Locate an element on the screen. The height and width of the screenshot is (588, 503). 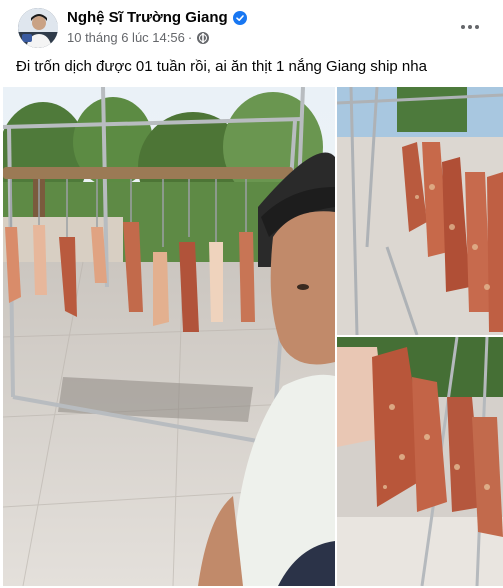
post-meta: 10 tháng 6 lúc 14:56 · is located at coordinates (138, 37).